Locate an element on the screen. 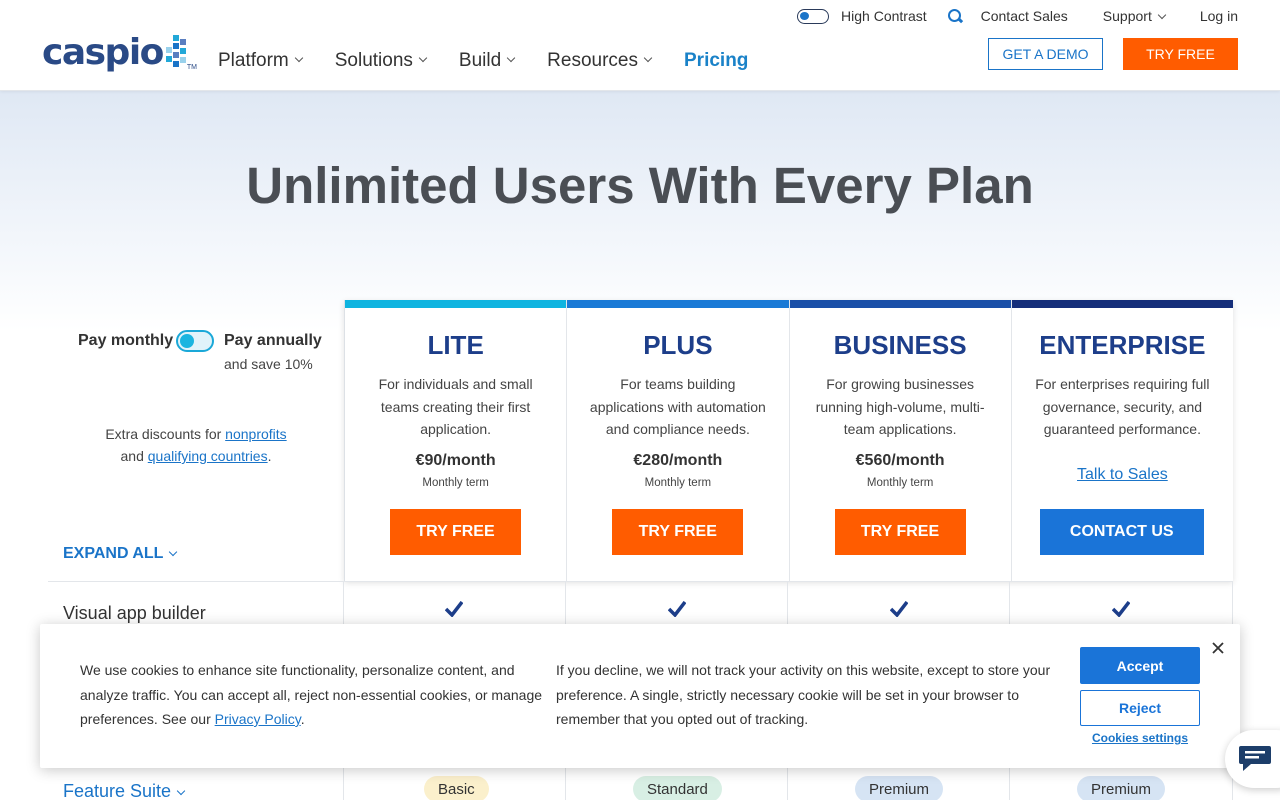  nonprofits-link: nonprofits is located at coordinates (255, 434).